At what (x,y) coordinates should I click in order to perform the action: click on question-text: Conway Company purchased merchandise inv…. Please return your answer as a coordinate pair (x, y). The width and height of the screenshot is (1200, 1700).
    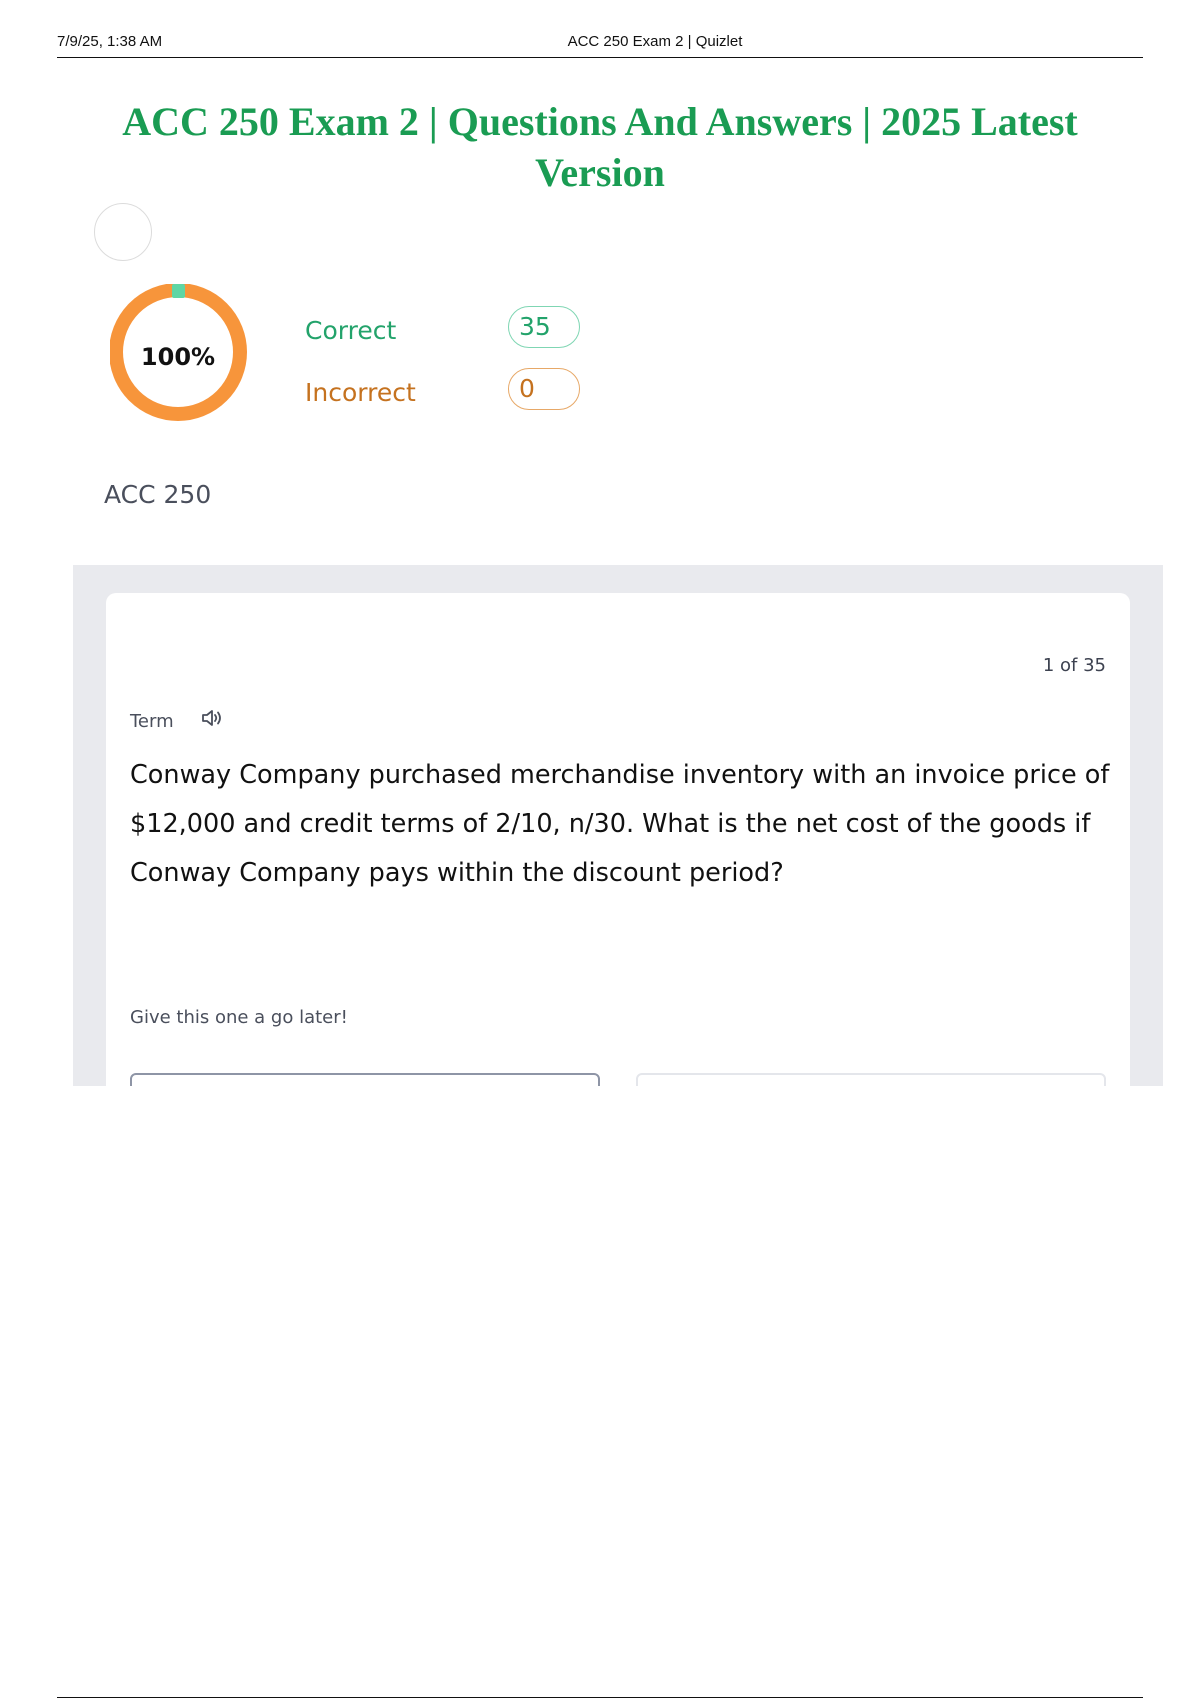
    Looking at the image, I should click on (620, 824).